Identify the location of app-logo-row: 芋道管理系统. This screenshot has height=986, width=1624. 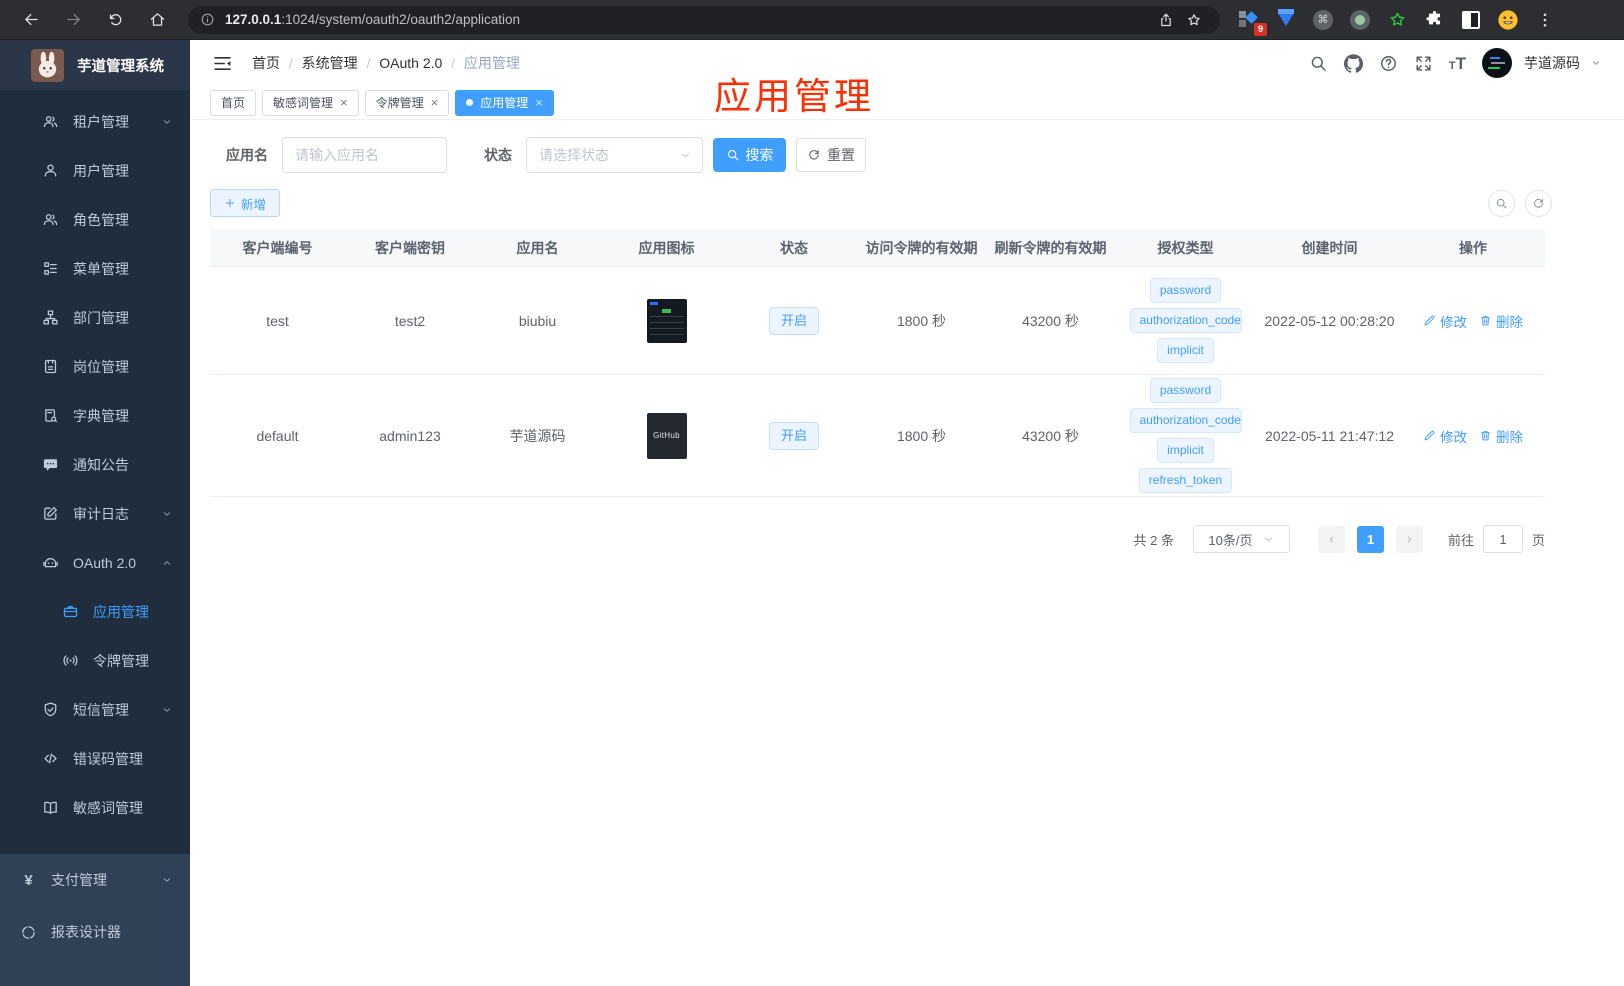
(95, 65).